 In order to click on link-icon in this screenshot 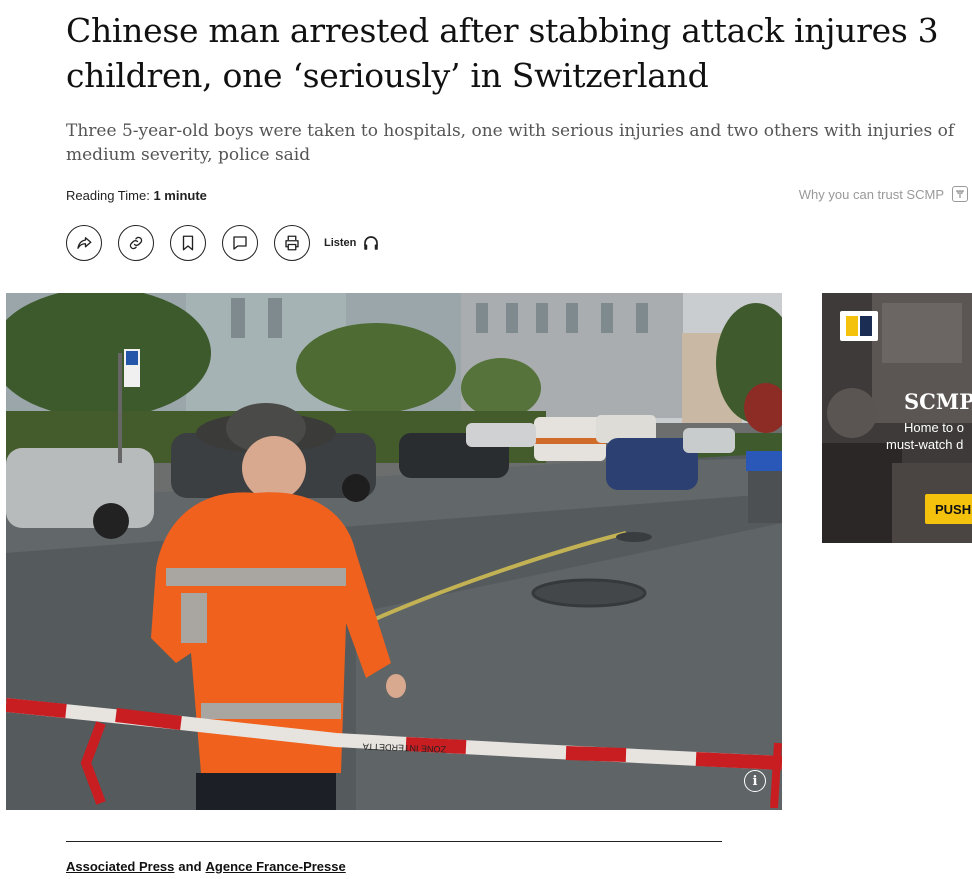, I will do `click(136, 243)`.